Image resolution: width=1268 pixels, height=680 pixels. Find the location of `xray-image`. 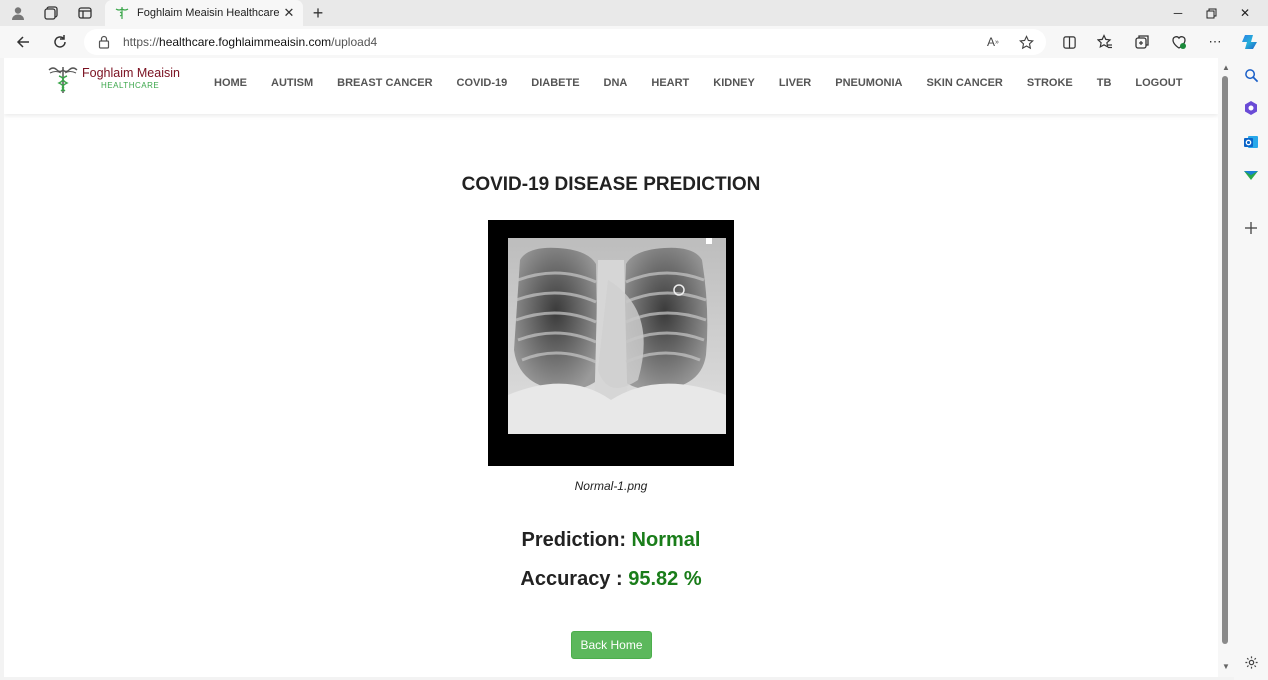

xray-image is located at coordinates (611, 343).